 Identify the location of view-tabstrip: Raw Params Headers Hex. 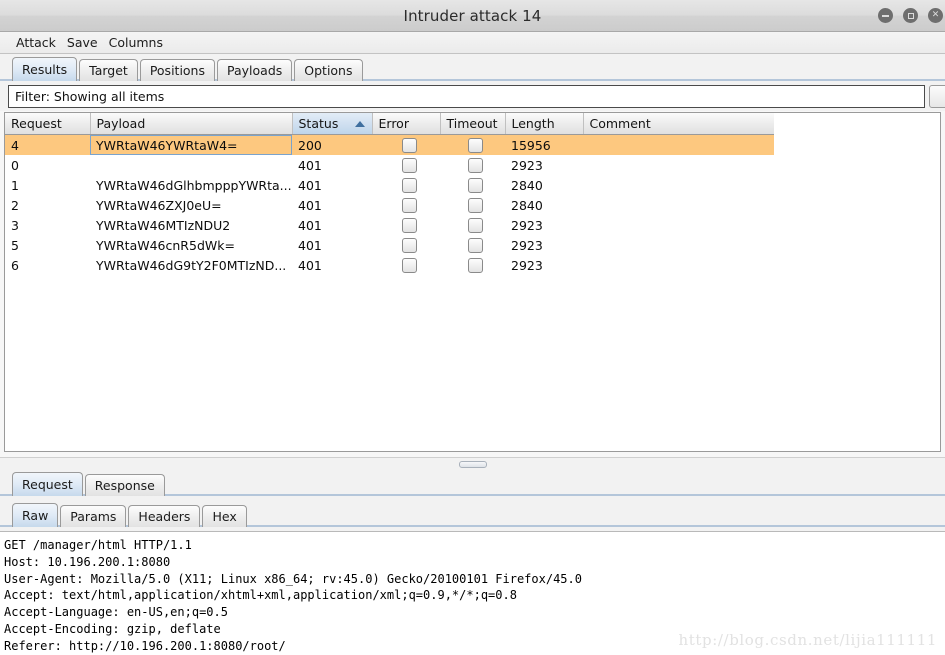
(472, 514).